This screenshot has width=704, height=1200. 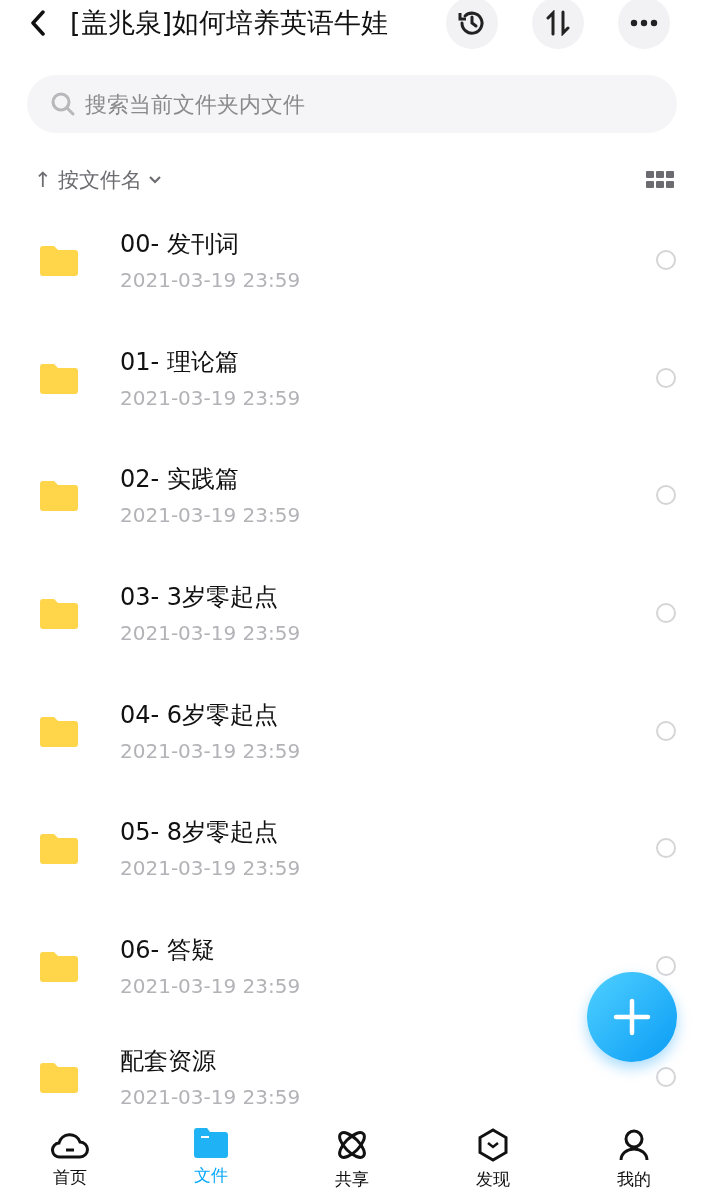 What do you see at coordinates (633, 1145) in the screenshot?
I see `person-icon` at bounding box center [633, 1145].